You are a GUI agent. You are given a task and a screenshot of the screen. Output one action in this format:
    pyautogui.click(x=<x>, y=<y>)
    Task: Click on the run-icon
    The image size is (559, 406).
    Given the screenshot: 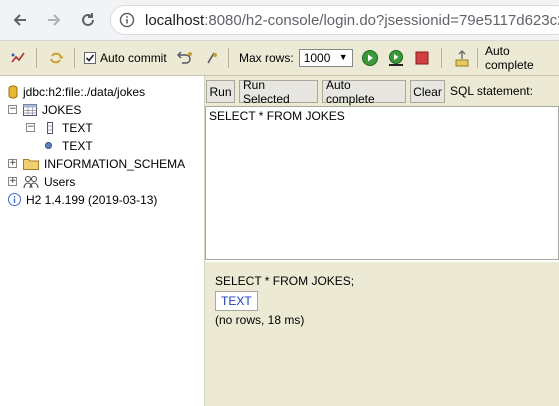 What is the action you would take?
    pyautogui.click(x=370, y=58)
    